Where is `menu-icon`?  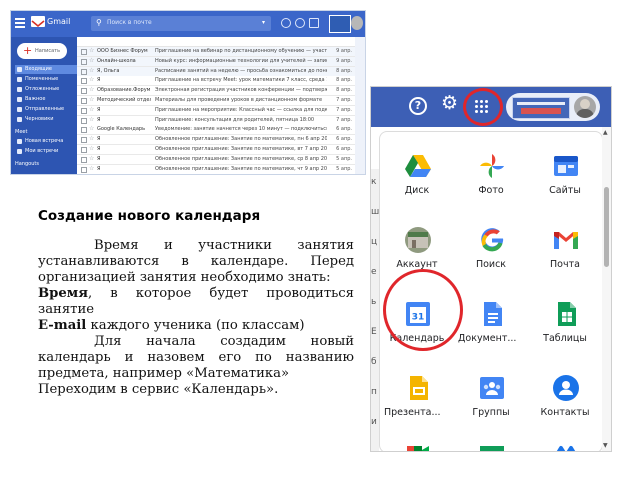 menu-icon is located at coordinates (20, 23).